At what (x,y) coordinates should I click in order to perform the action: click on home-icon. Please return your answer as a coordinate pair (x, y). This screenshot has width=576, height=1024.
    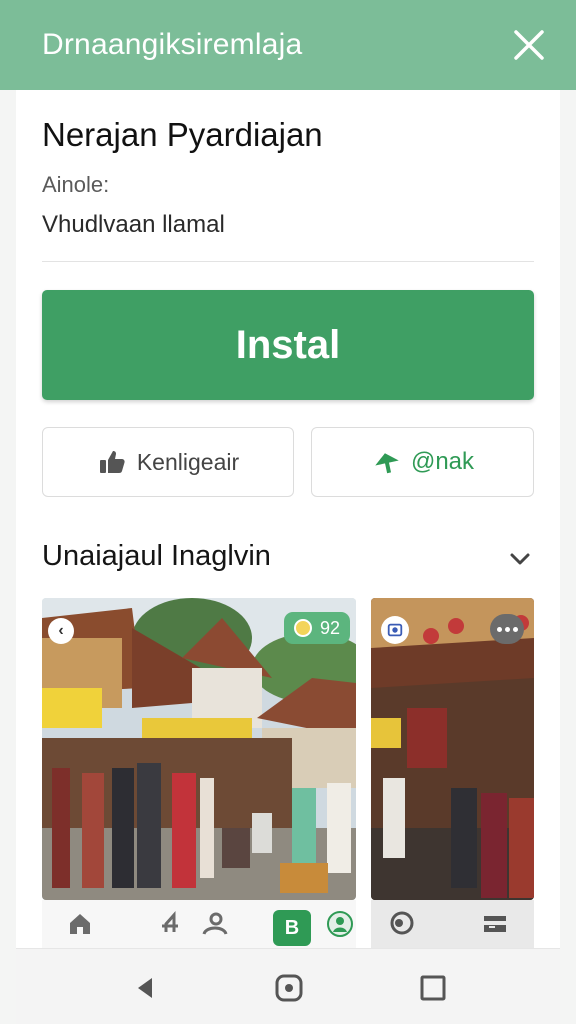
    Looking at the image, I should click on (80, 924).